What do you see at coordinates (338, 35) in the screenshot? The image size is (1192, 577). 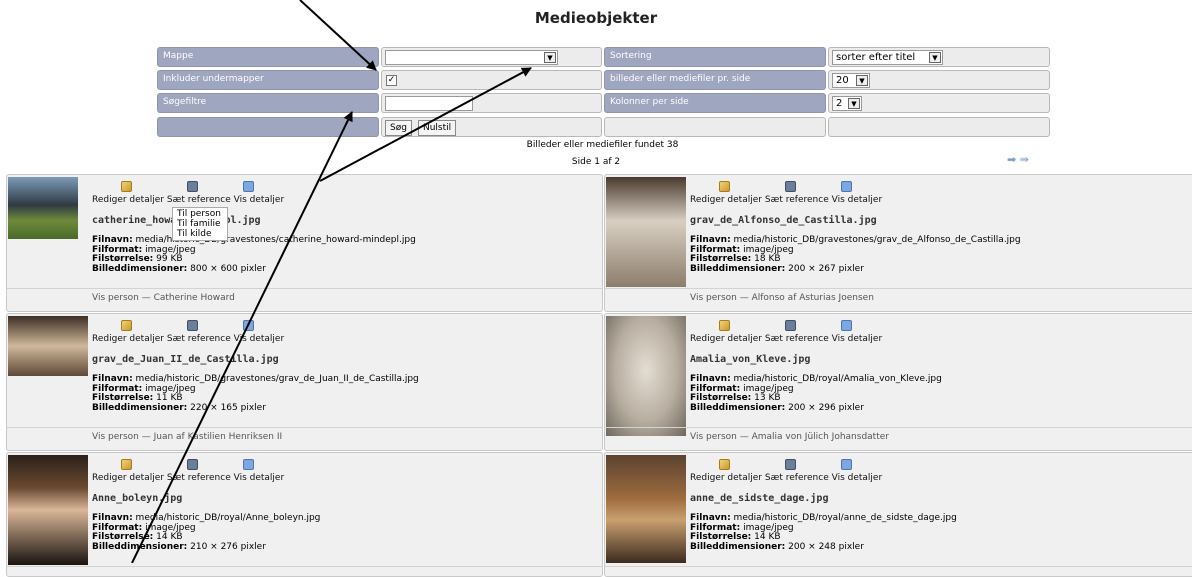 I see `arrow-to-checkbox` at bounding box center [338, 35].